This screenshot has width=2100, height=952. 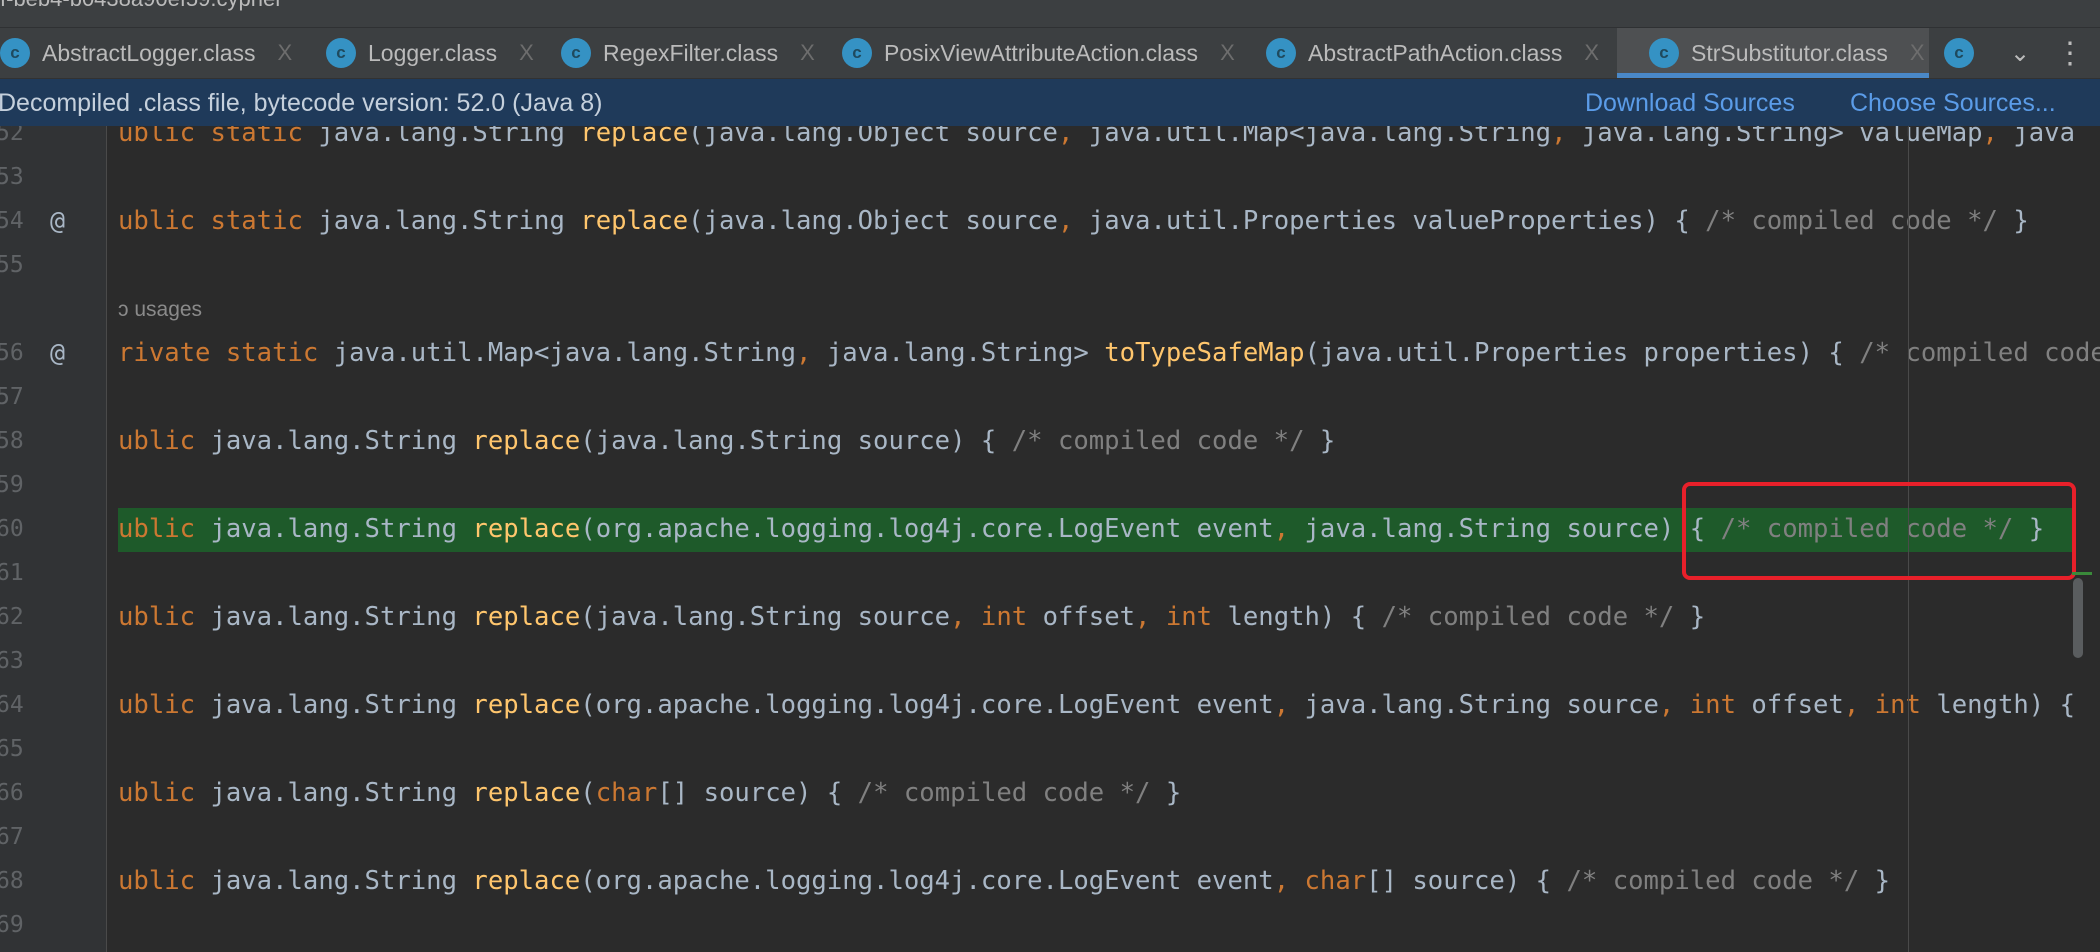 I want to click on code-line: ɔ usages, so click(x=1050, y=310).